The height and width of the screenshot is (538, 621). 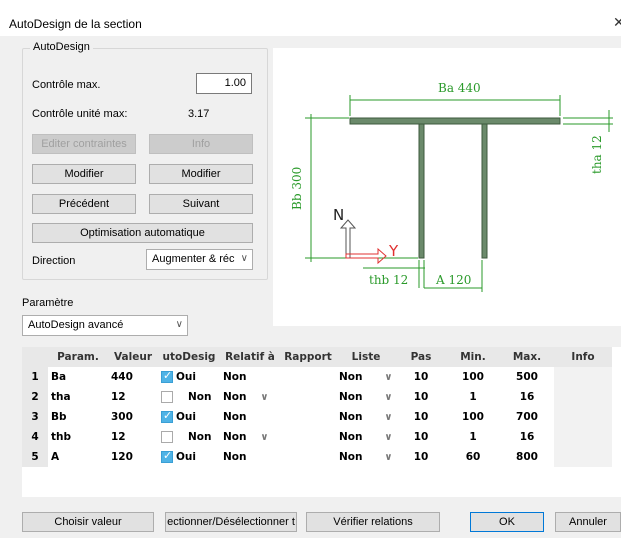 I want to click on max-cell: 800, so click(x=527, y=457).